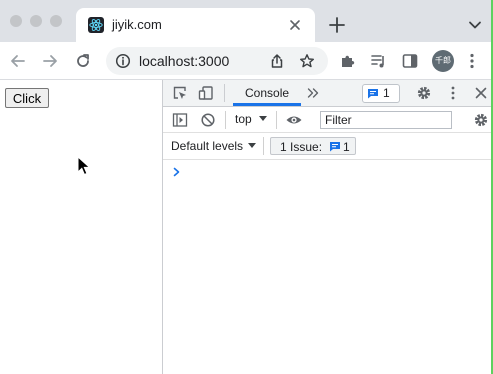 The height and width of the screenshot is (374, 493). I want to click on forward-icon, so click(50, 61).